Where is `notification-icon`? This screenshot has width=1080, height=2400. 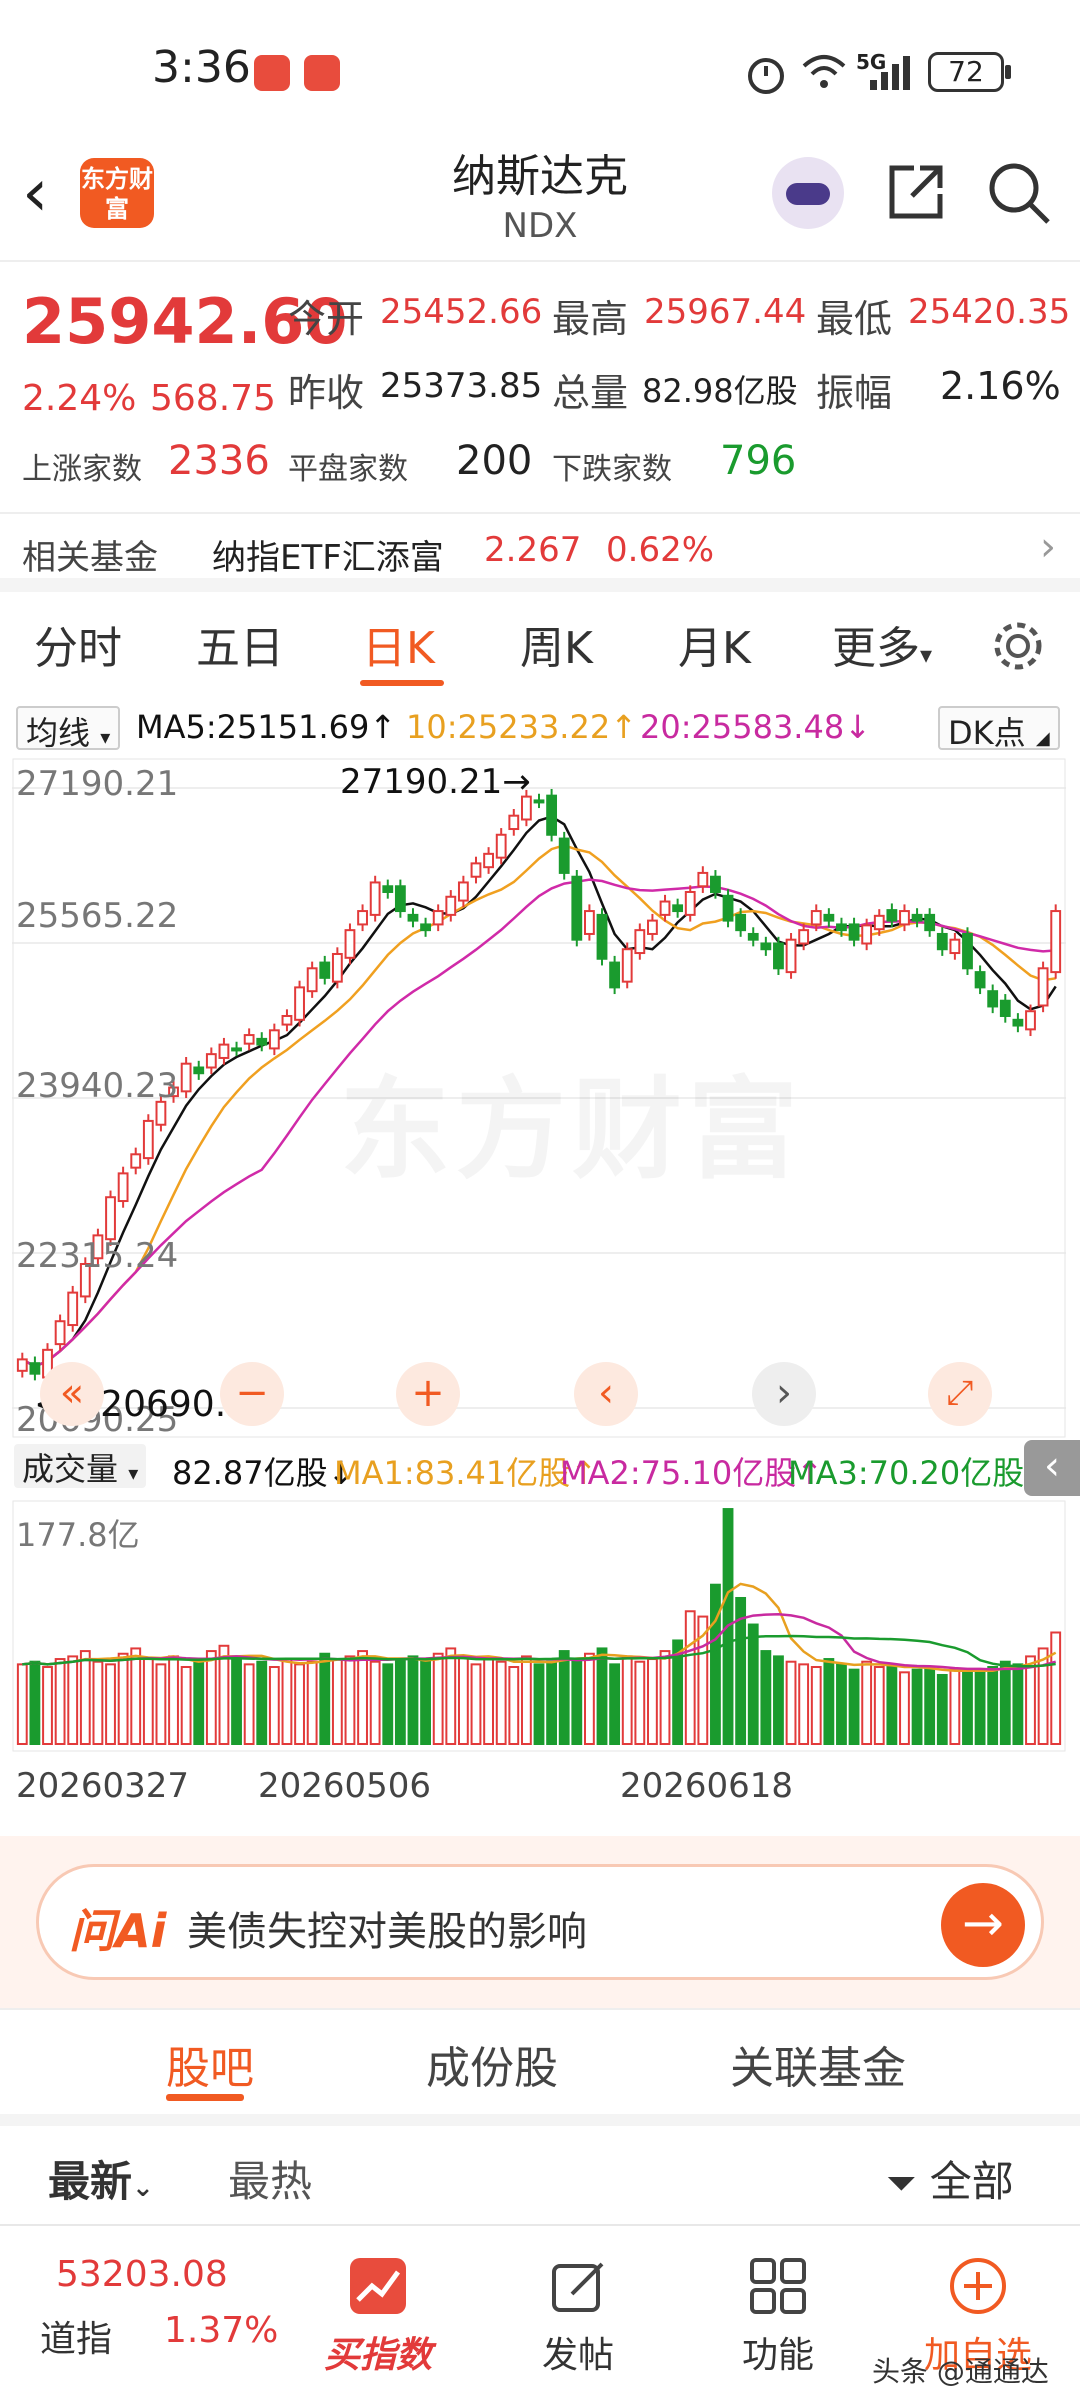
notification-icon is located at coordinates (272, 73).